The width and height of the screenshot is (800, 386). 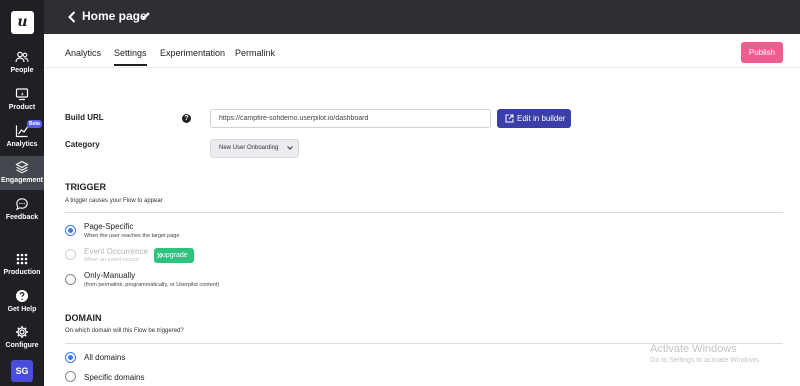 What do you see at coordinates (255, 53) in the screenshot?
I see `tab-permalink: Permalink` at bounding box center [255, 53].